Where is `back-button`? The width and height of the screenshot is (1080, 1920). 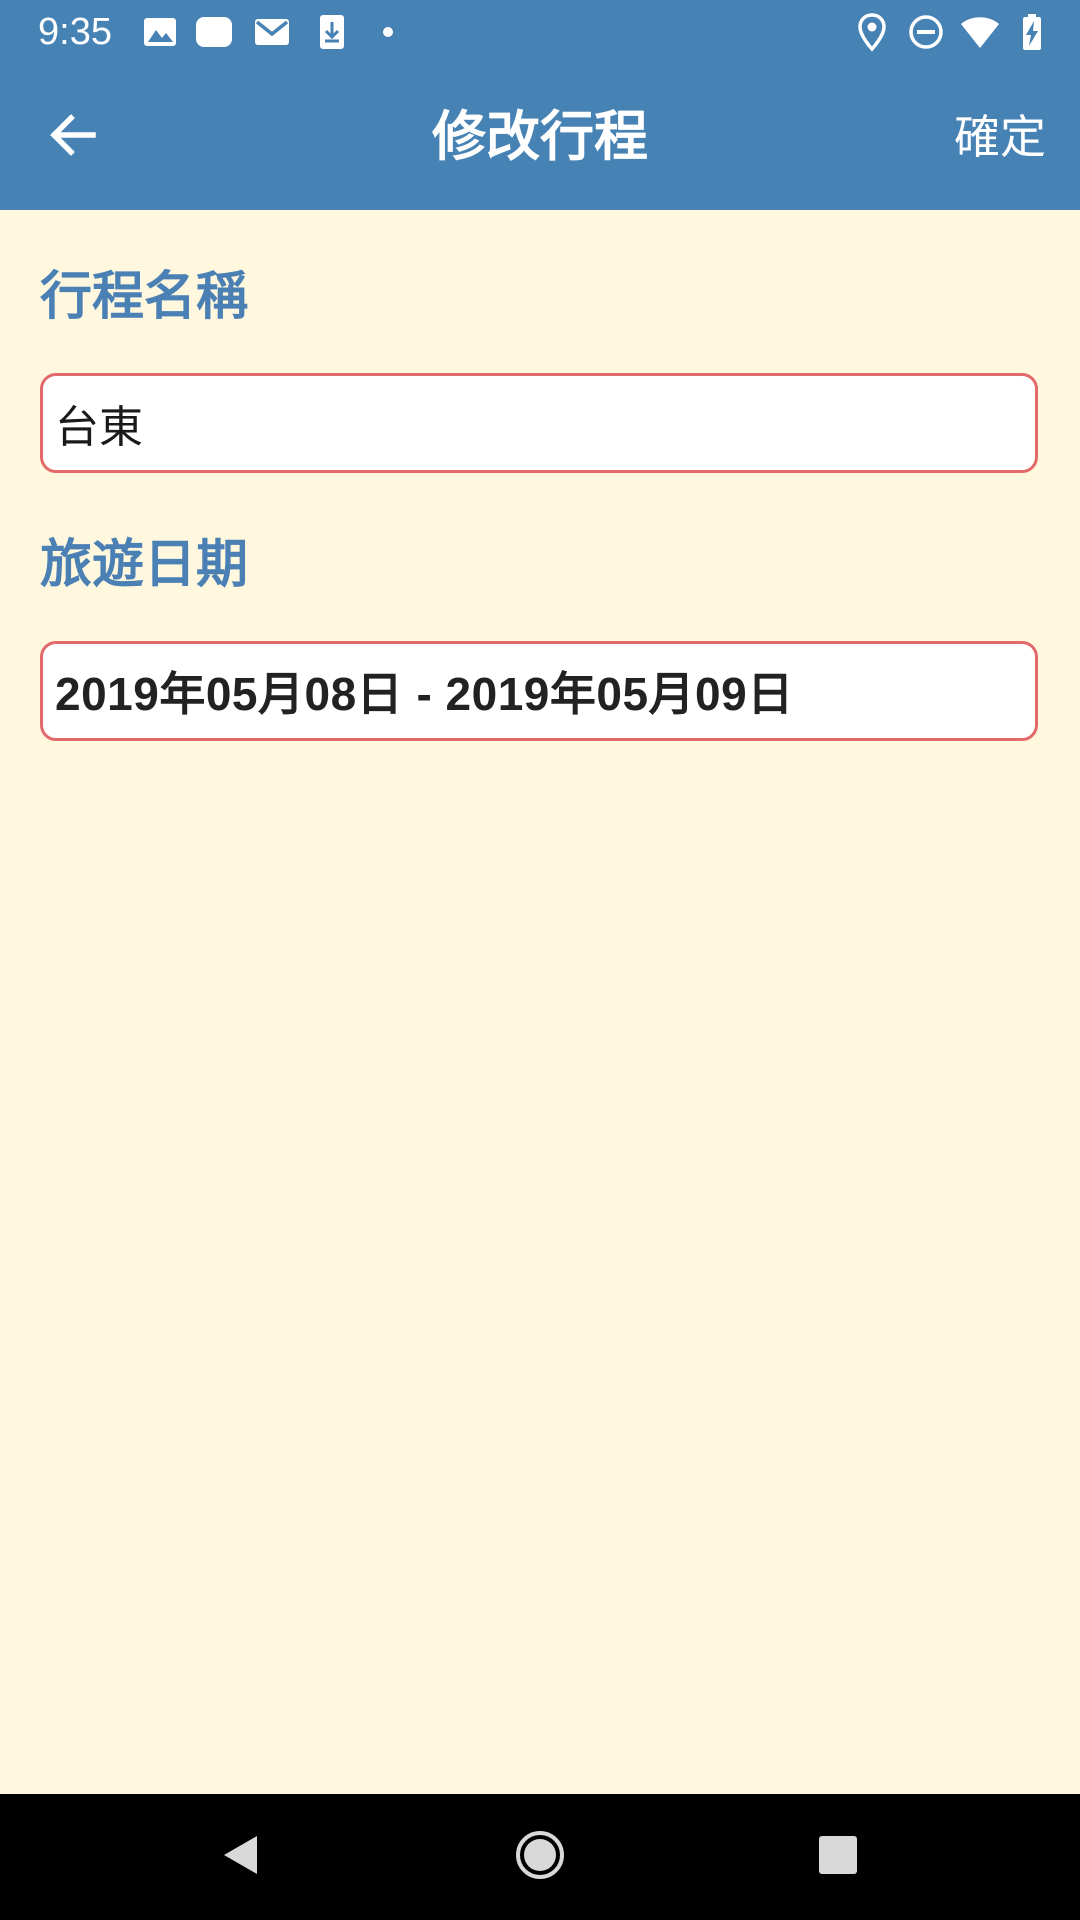 back-button is located at coordinates (73, 137).